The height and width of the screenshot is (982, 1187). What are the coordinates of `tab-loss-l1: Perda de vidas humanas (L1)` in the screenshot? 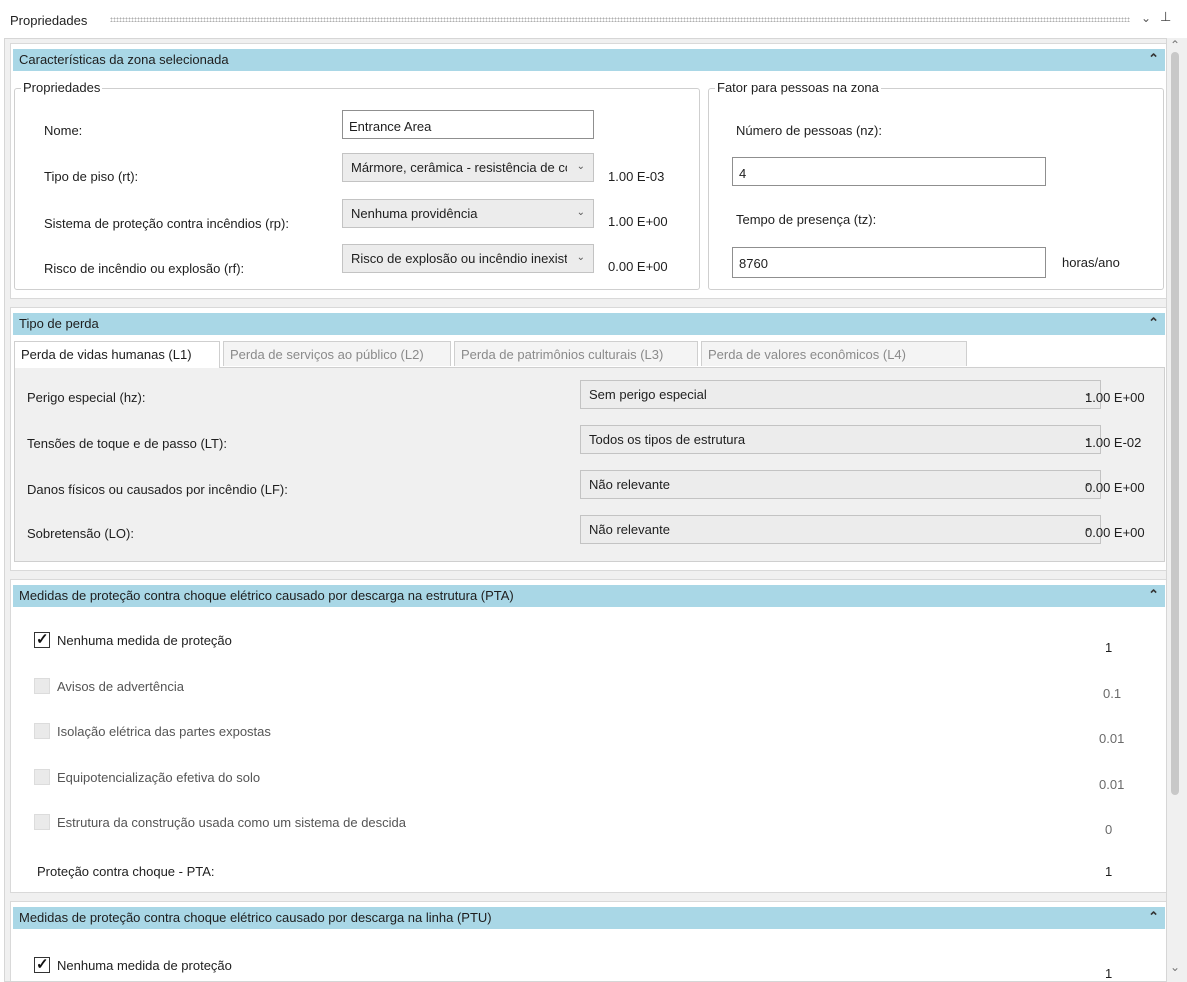 It's located at (117, 354).